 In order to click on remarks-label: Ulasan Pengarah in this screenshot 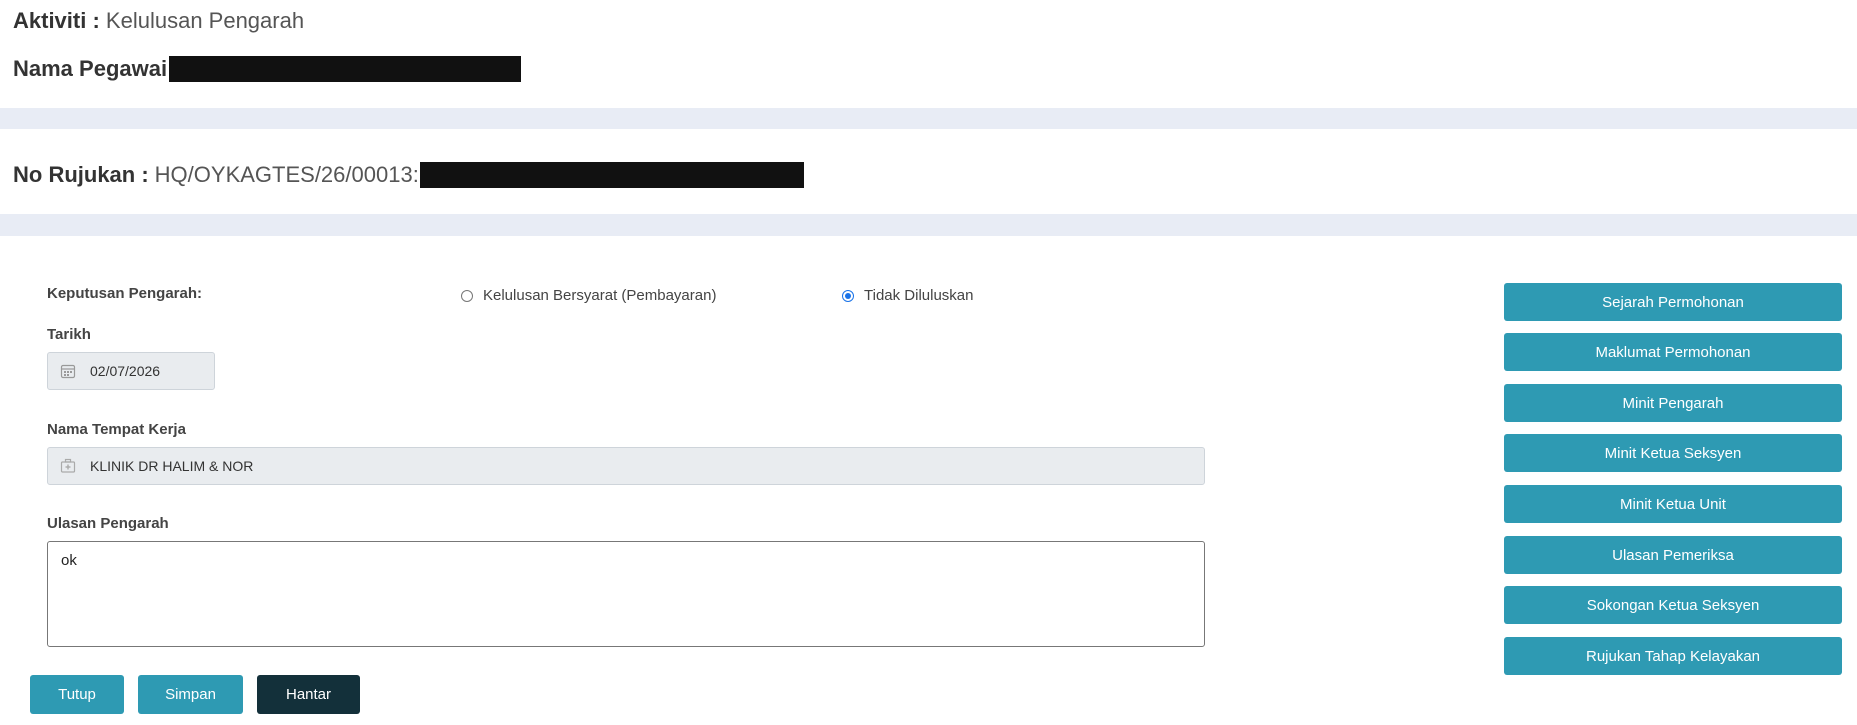, I will do `click(108, 523)`.